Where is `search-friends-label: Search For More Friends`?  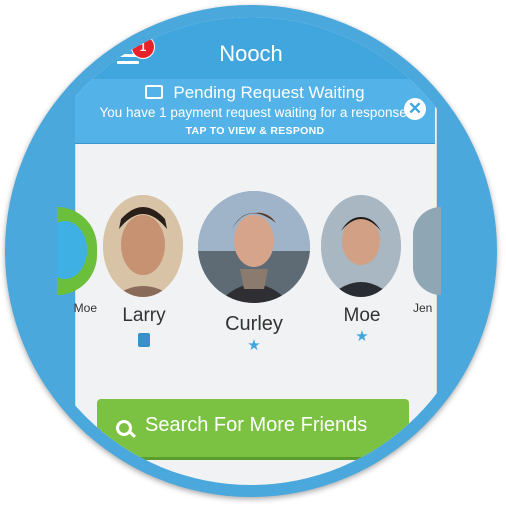 search-friends-label: Search For More Friends is located at coordinates (256, 425).